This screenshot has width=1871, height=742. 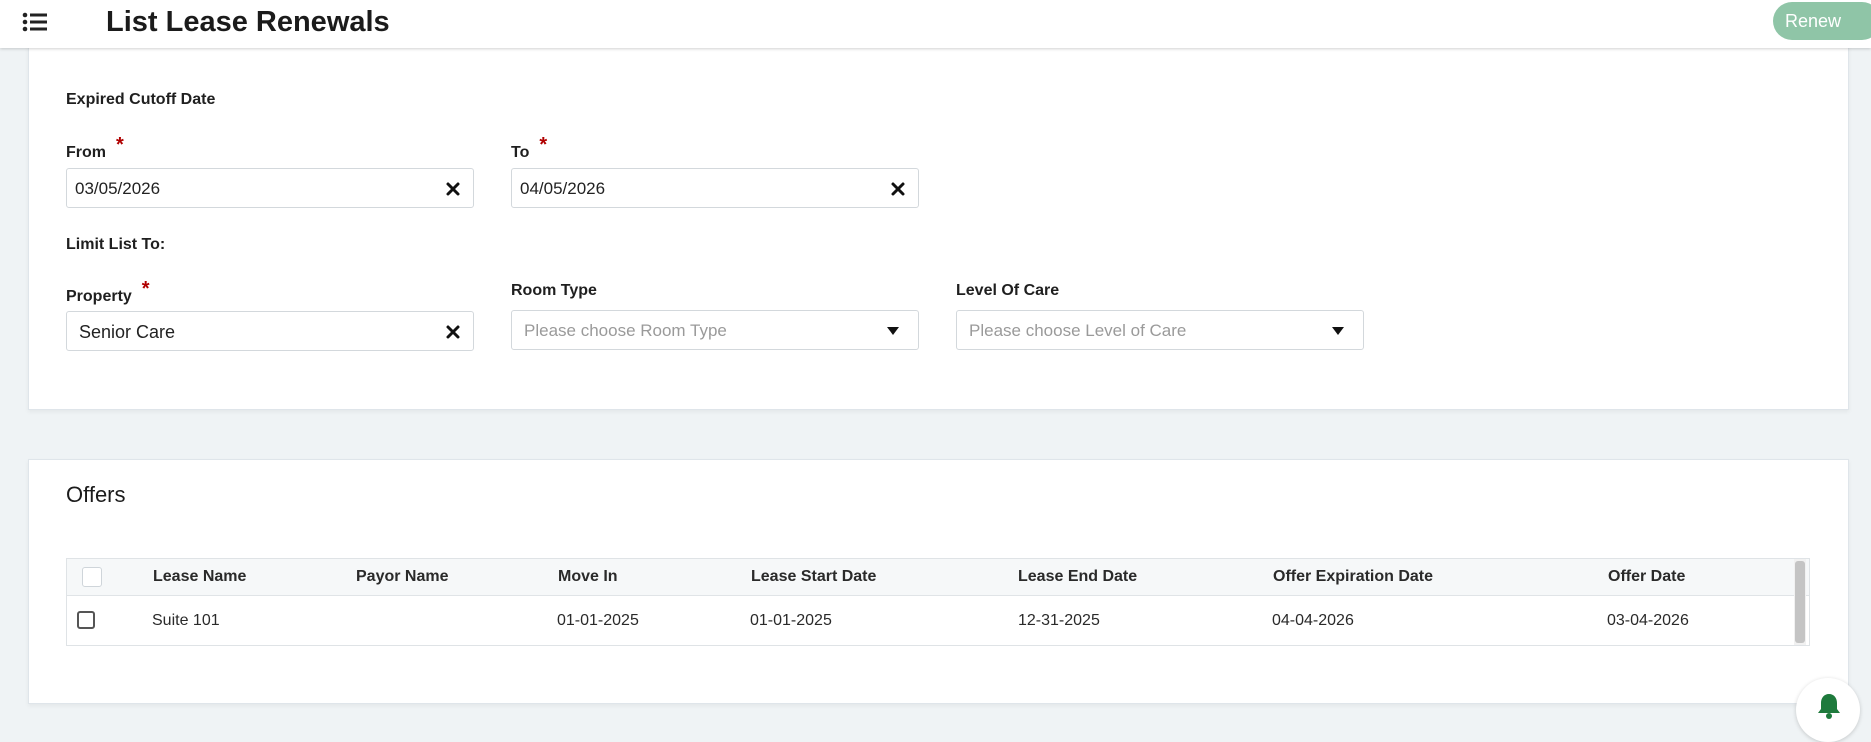 What do you see at coordinates (1822, 21) in the screenshot?
I see `renew-button: Renew` at bounding box center [1822, 21].